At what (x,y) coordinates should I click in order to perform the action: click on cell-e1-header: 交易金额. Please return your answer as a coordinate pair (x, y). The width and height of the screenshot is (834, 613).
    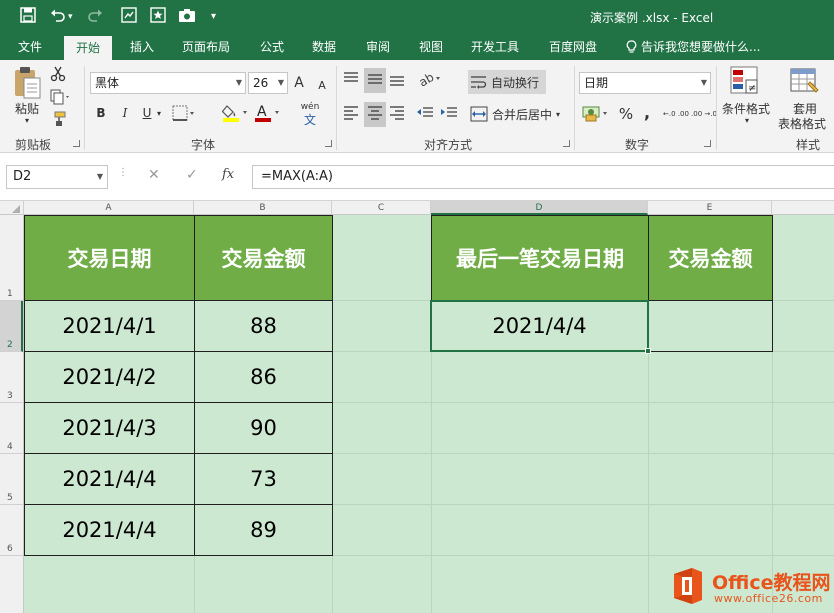
    Looking at the image, I should click on (710, 258).